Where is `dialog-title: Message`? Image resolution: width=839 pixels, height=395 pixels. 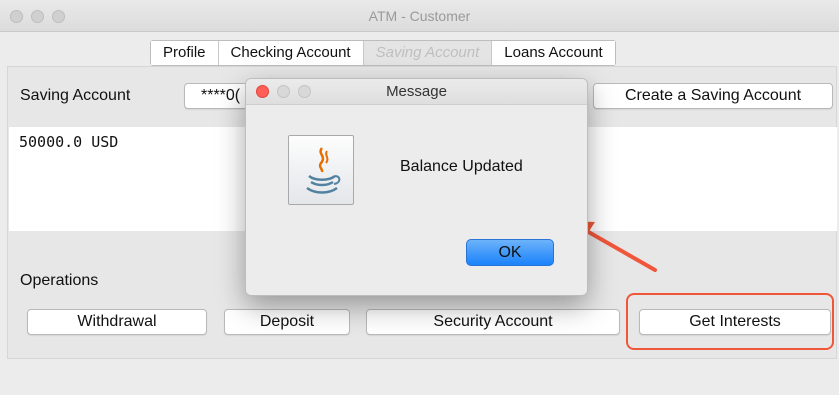 dialog-title: Message is located at coordinates (416, 91).